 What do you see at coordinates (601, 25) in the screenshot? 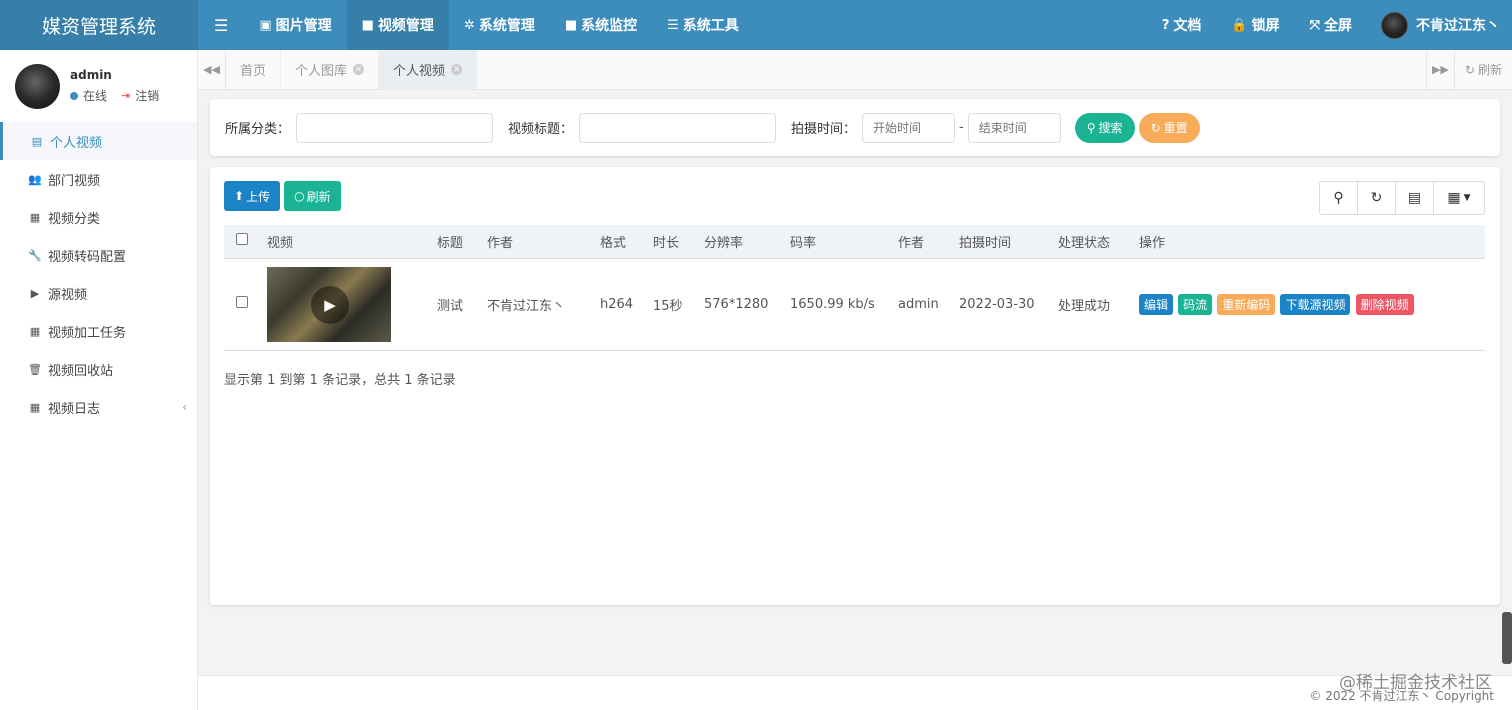
I see `nav-item-system-monitor: ■ 系统监控` at bounding box center [601, 25].